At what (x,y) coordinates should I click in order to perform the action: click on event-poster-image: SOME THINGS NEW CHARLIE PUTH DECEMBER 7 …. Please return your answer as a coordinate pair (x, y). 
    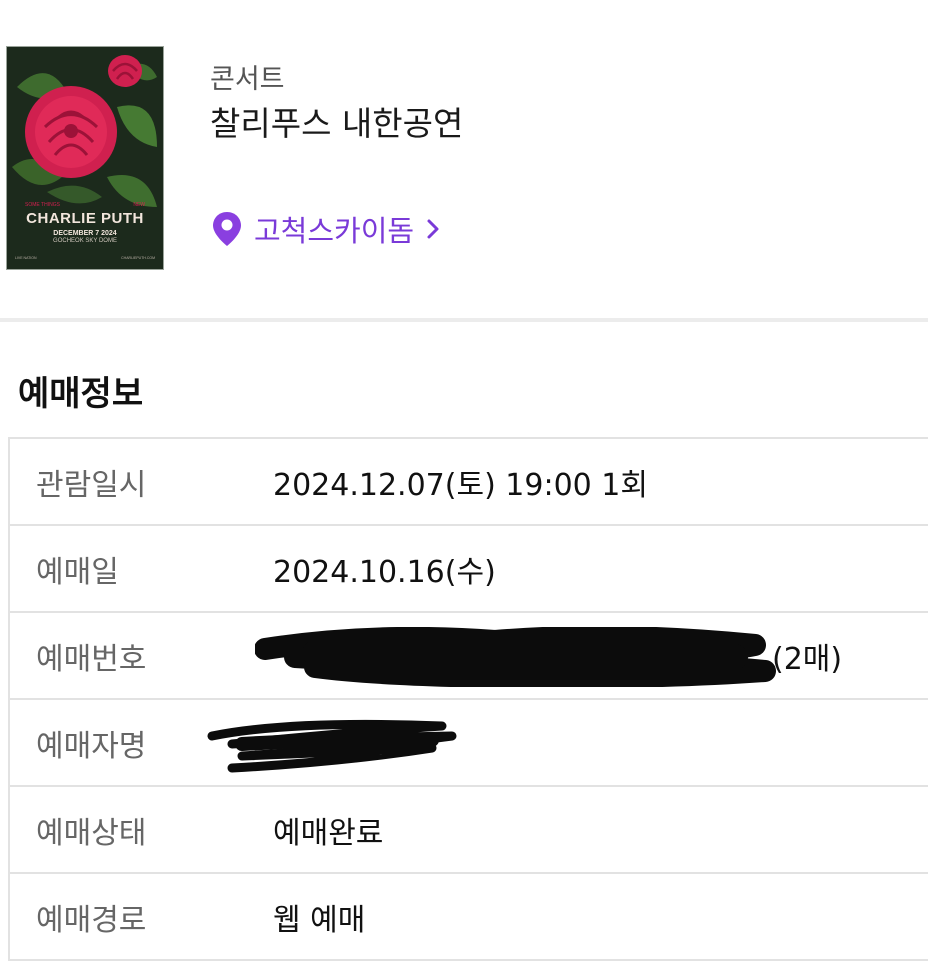
    Looking at the image, I should click on (85, 158).